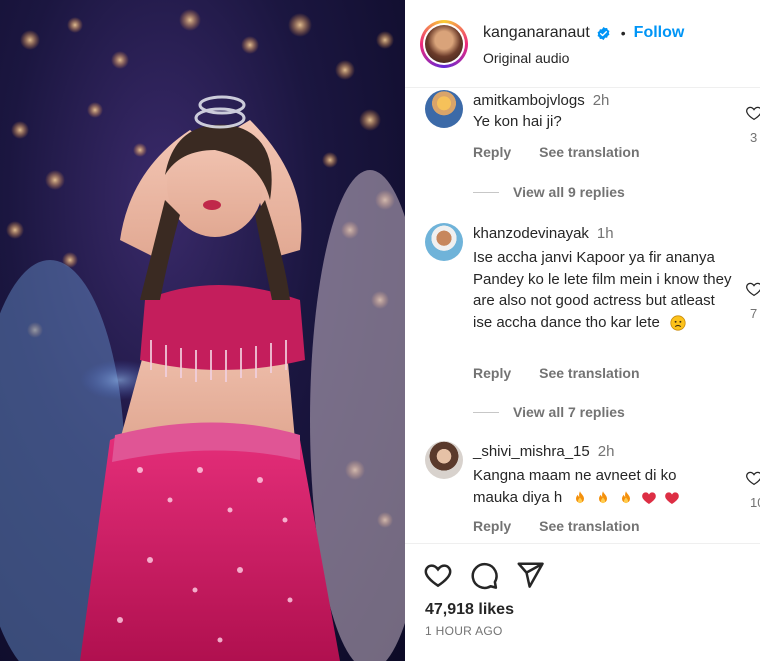 The height and width of the screenshot is (661, 760). Describe the element at coordinates (575, 475) in the screenshot. I see `comment-text-line: Kangna maam ne avneet di ko` at that location.